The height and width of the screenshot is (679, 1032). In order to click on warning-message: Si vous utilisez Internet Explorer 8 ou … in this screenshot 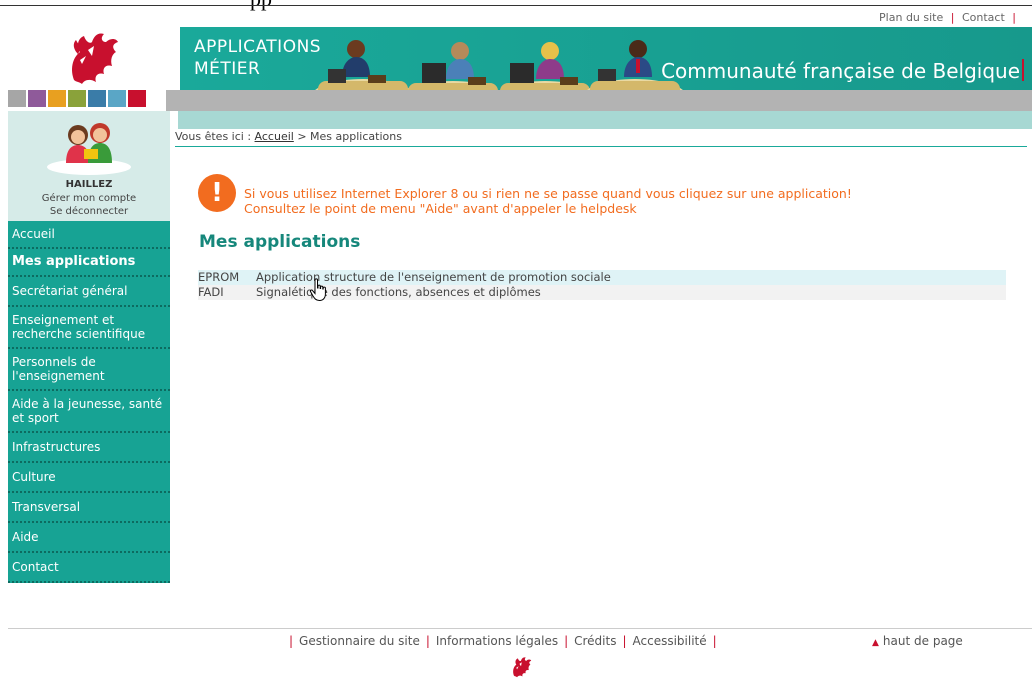, I will do `click(548, 201)`.